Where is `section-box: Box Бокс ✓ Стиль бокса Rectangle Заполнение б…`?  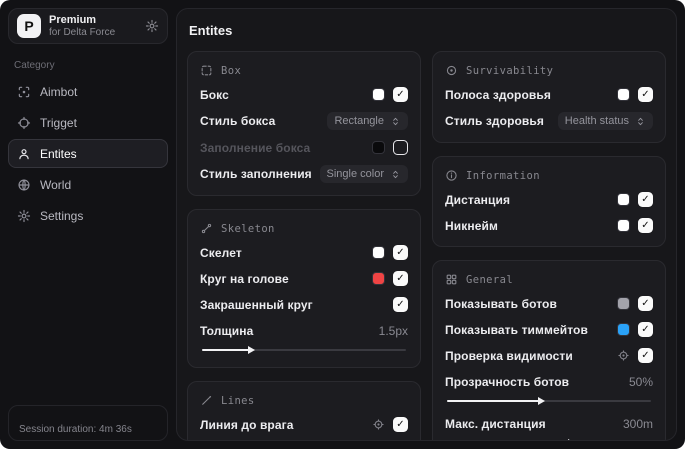 section-box: Box Бокс ✓ Стиль бокса Rectangle Заполнение б… is located at coordinates (304, 123).